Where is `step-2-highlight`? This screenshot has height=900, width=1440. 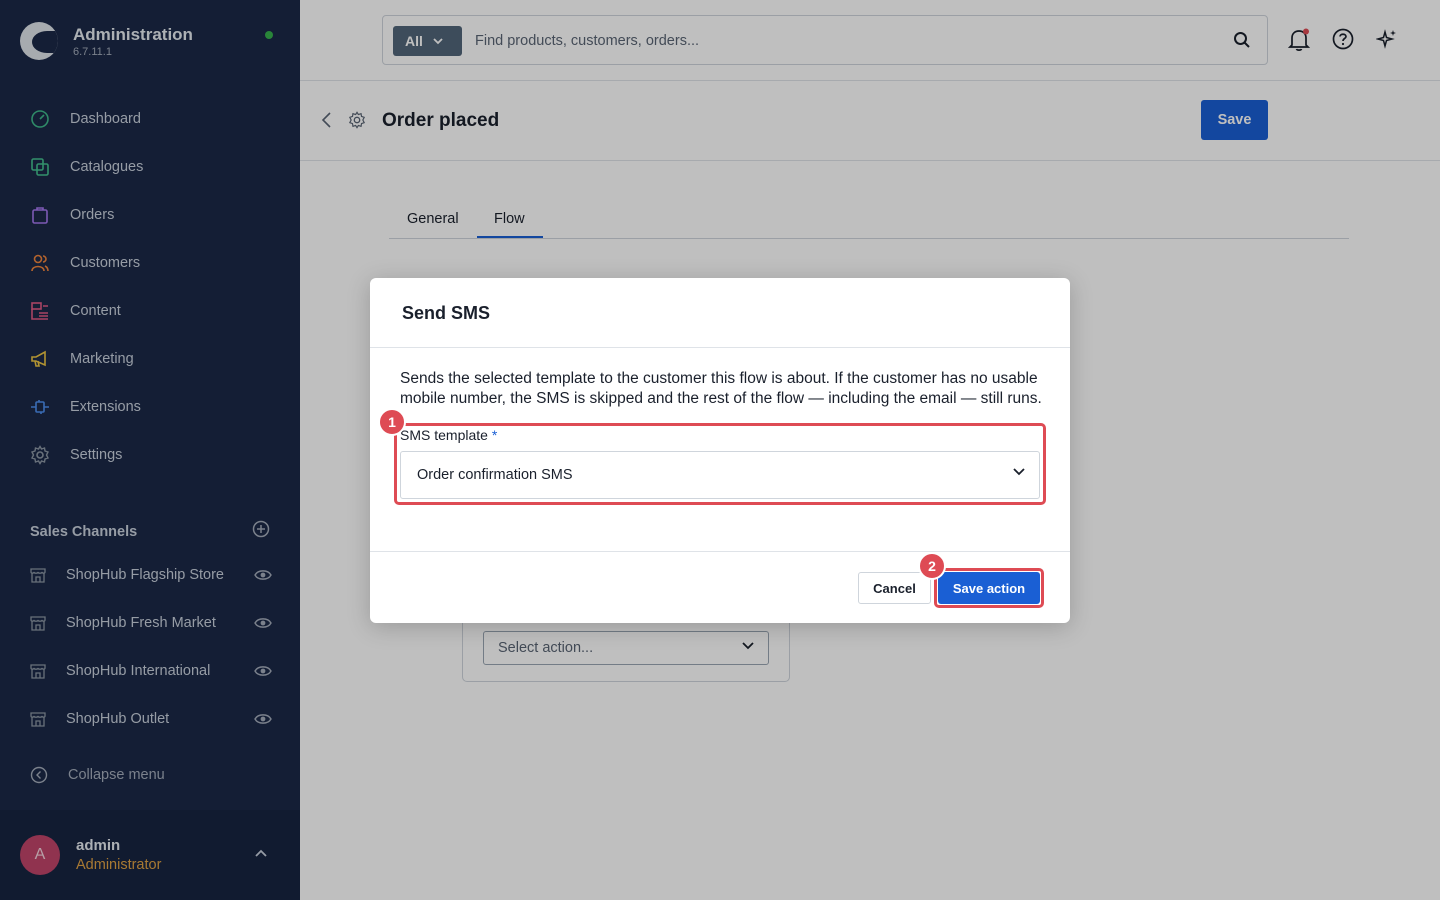 step-2-highlight is located at coordinates (989, 588).